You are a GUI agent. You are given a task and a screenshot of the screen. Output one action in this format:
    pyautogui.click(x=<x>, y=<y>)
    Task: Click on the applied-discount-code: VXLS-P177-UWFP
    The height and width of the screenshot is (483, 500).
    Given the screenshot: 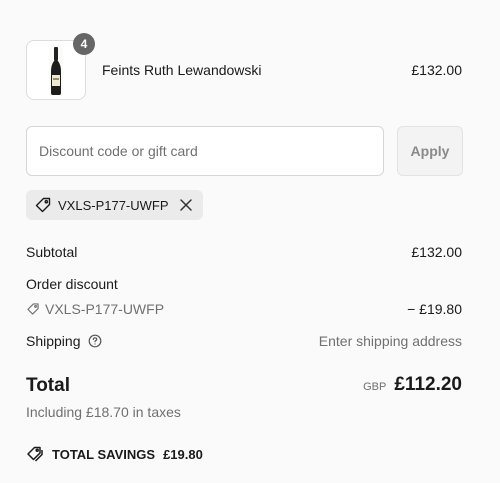 What is the action you would take?
    pyautogui.click(x=113, y=205)
    